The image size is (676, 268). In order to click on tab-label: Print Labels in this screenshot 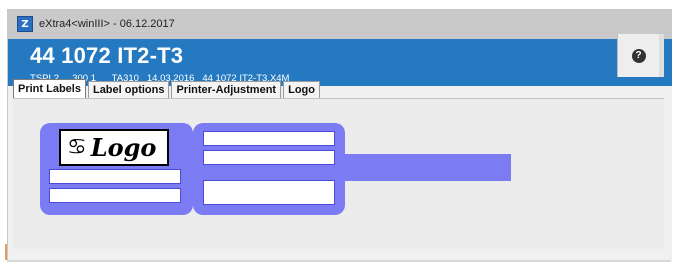, I will do `click(49, 89)`.